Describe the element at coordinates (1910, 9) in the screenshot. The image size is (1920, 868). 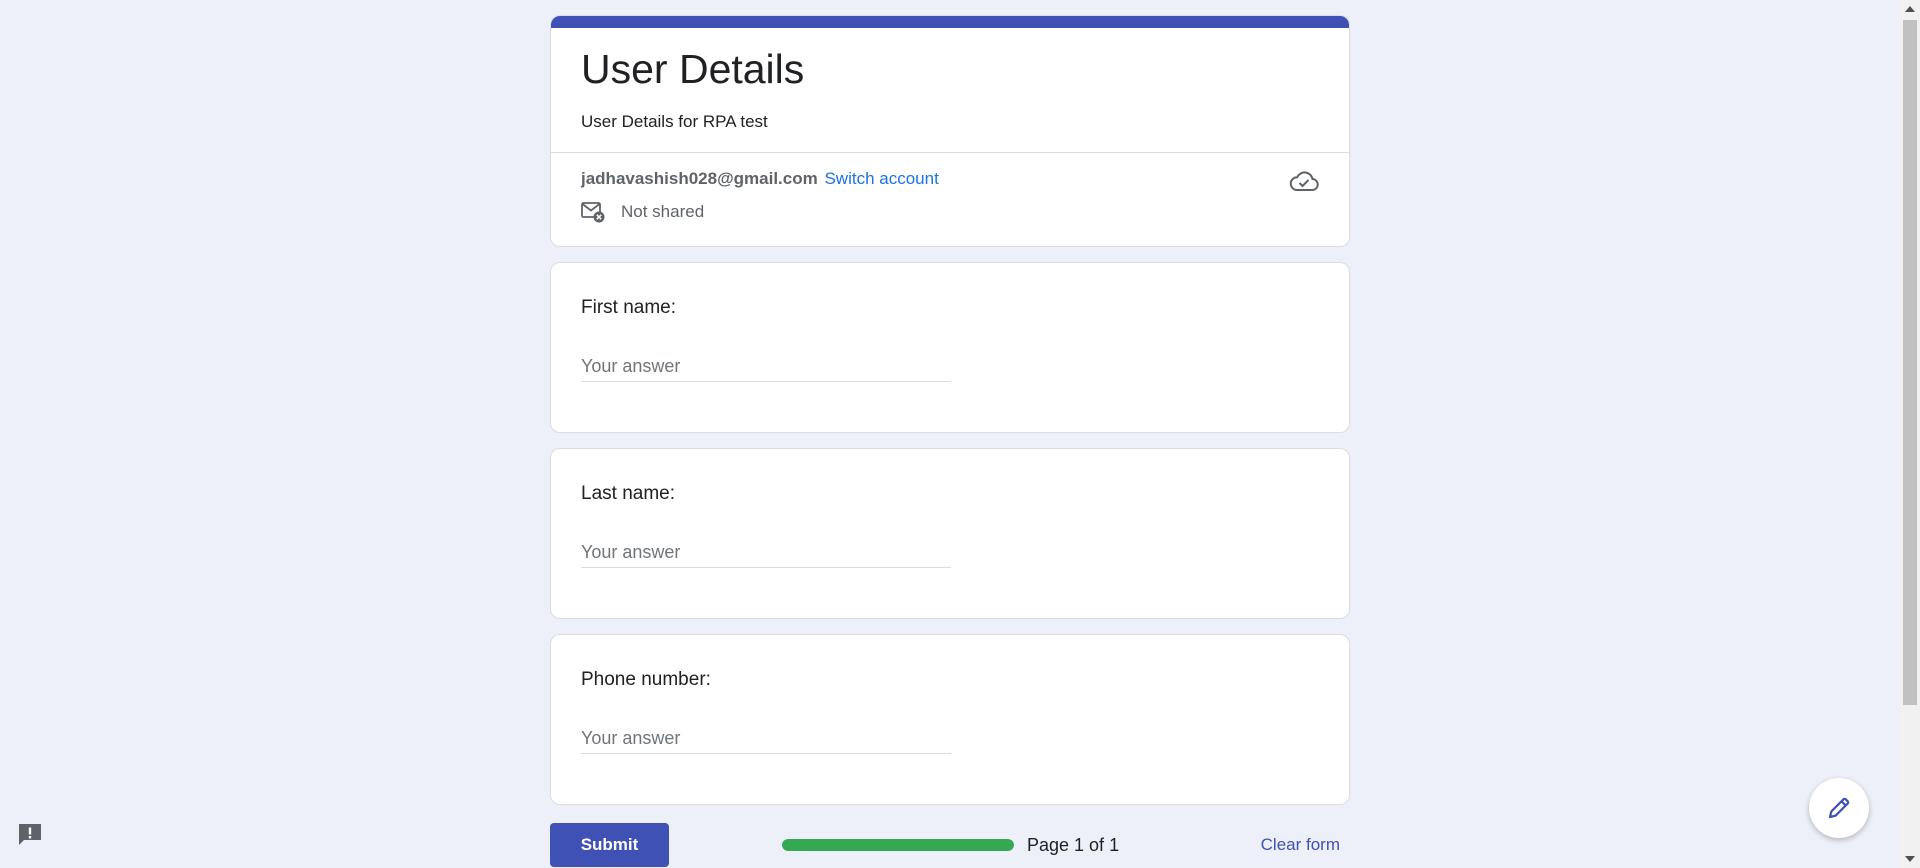
I see `scroll-up-arrow` at that location.